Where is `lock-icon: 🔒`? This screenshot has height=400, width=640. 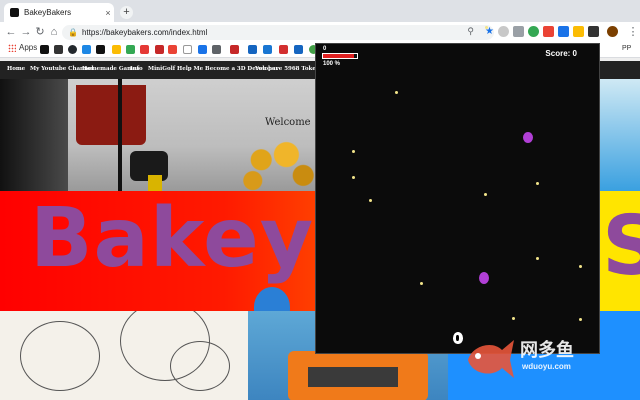 lock-icon: 🔒 is located at coordinates (73, 32).